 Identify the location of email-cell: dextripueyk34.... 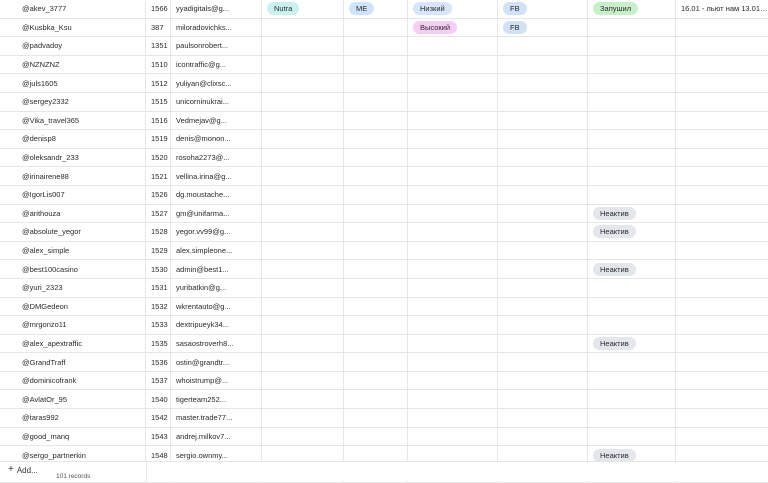
(216, 325).